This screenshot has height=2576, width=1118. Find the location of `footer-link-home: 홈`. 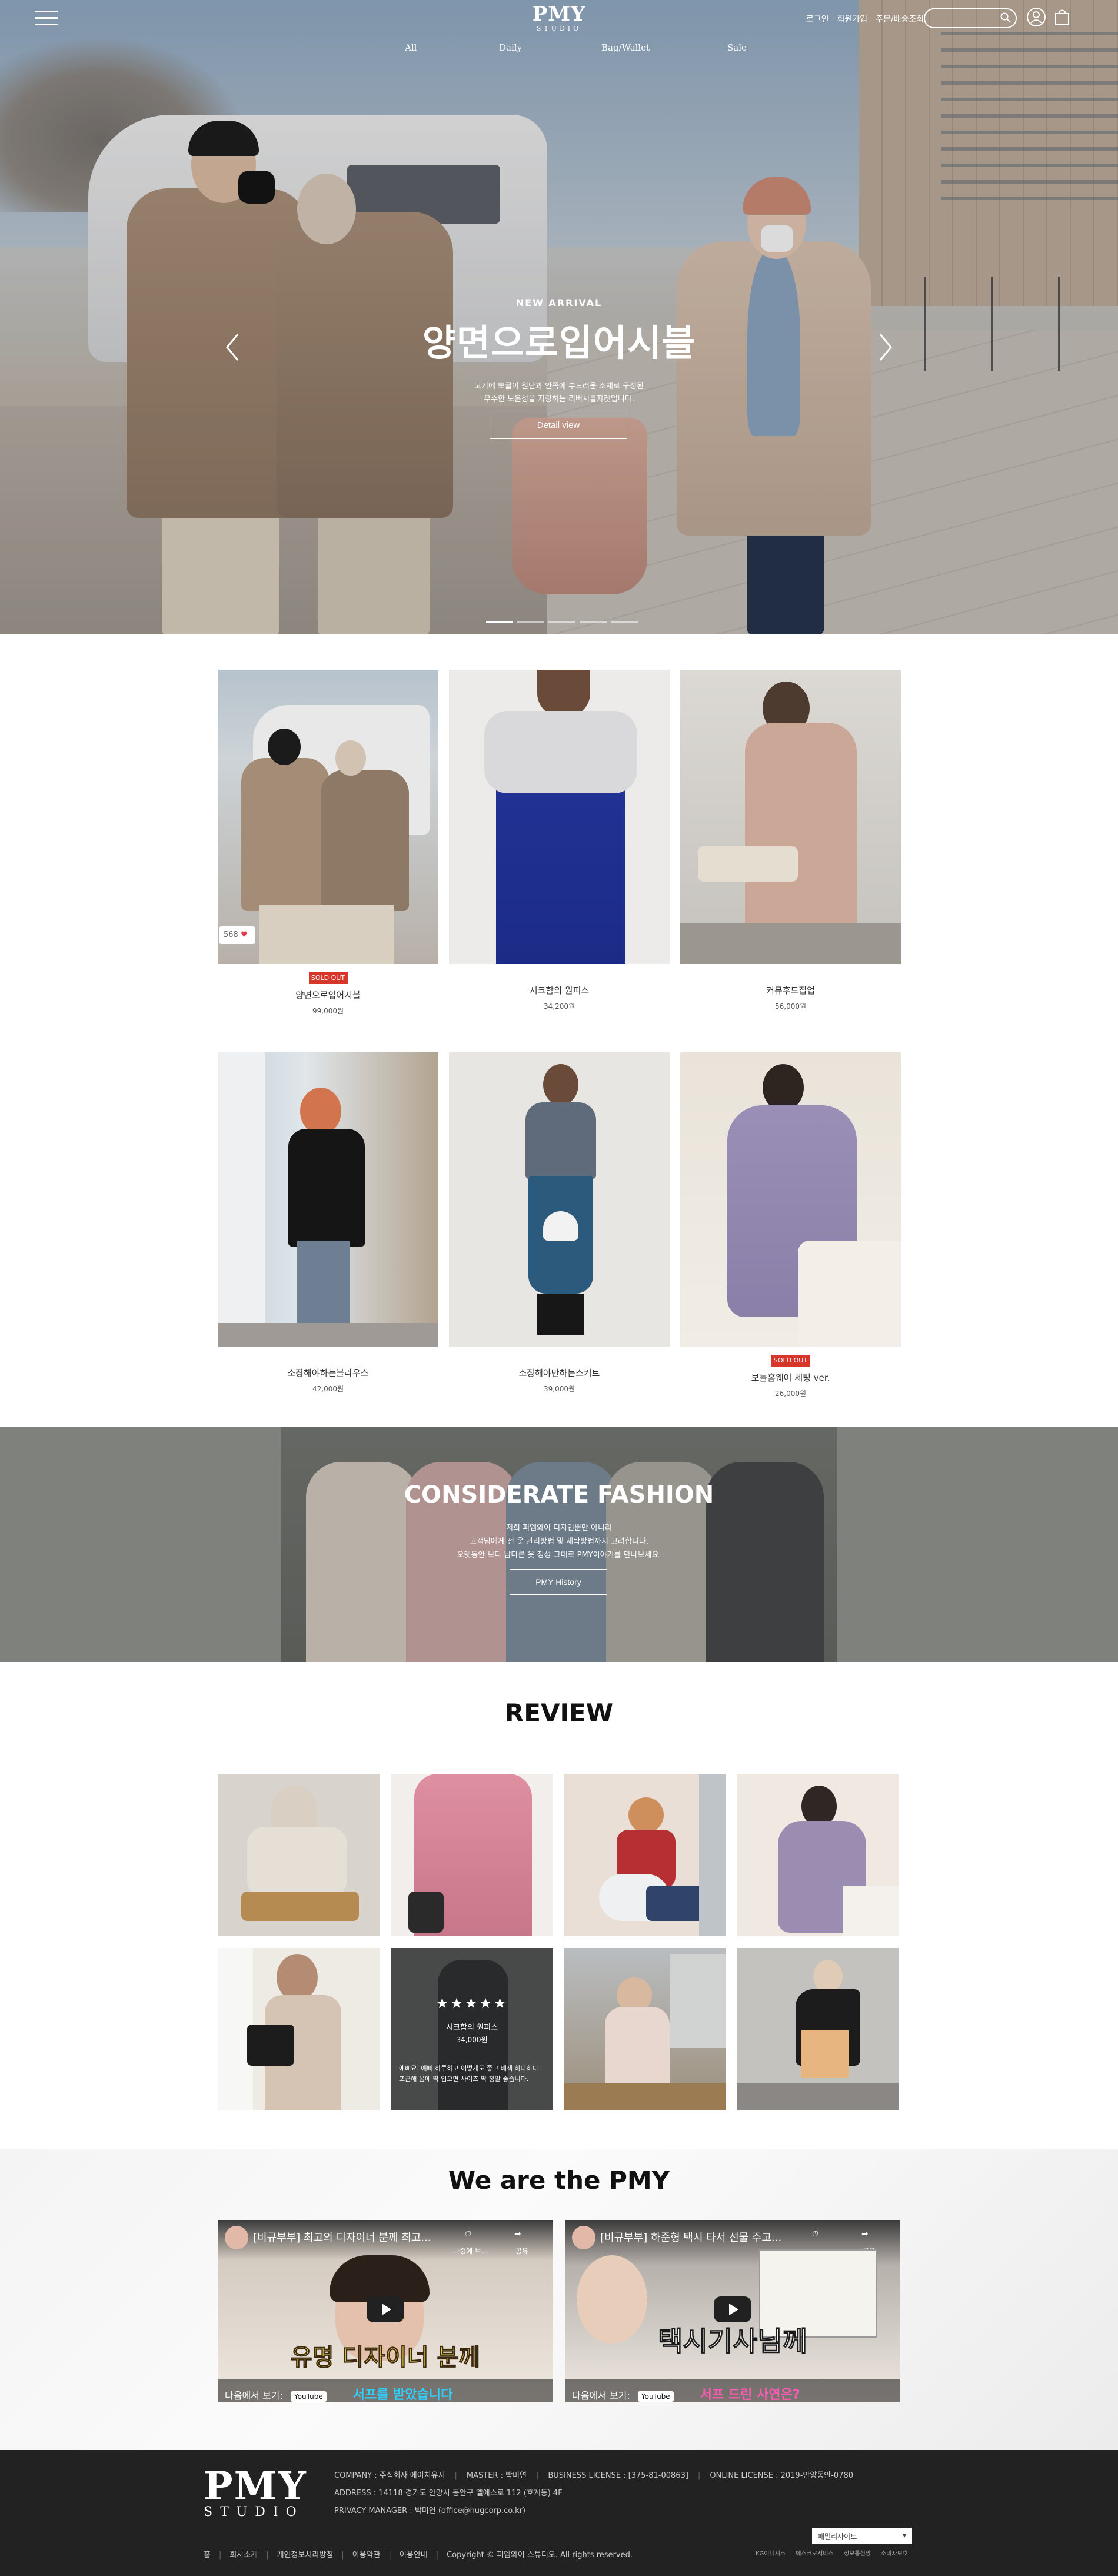

footer-link-home: 홈 is located at coordinates (208, 2555).